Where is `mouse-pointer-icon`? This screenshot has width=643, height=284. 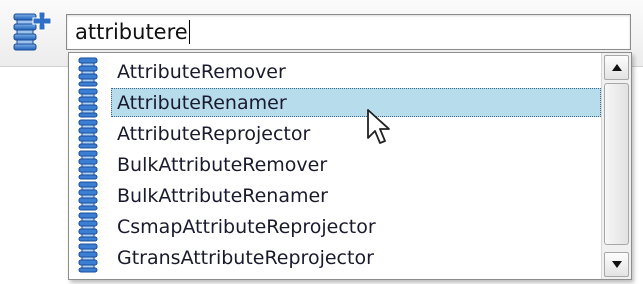
mouse-pointer-icon is located at coordinates (379, 128).